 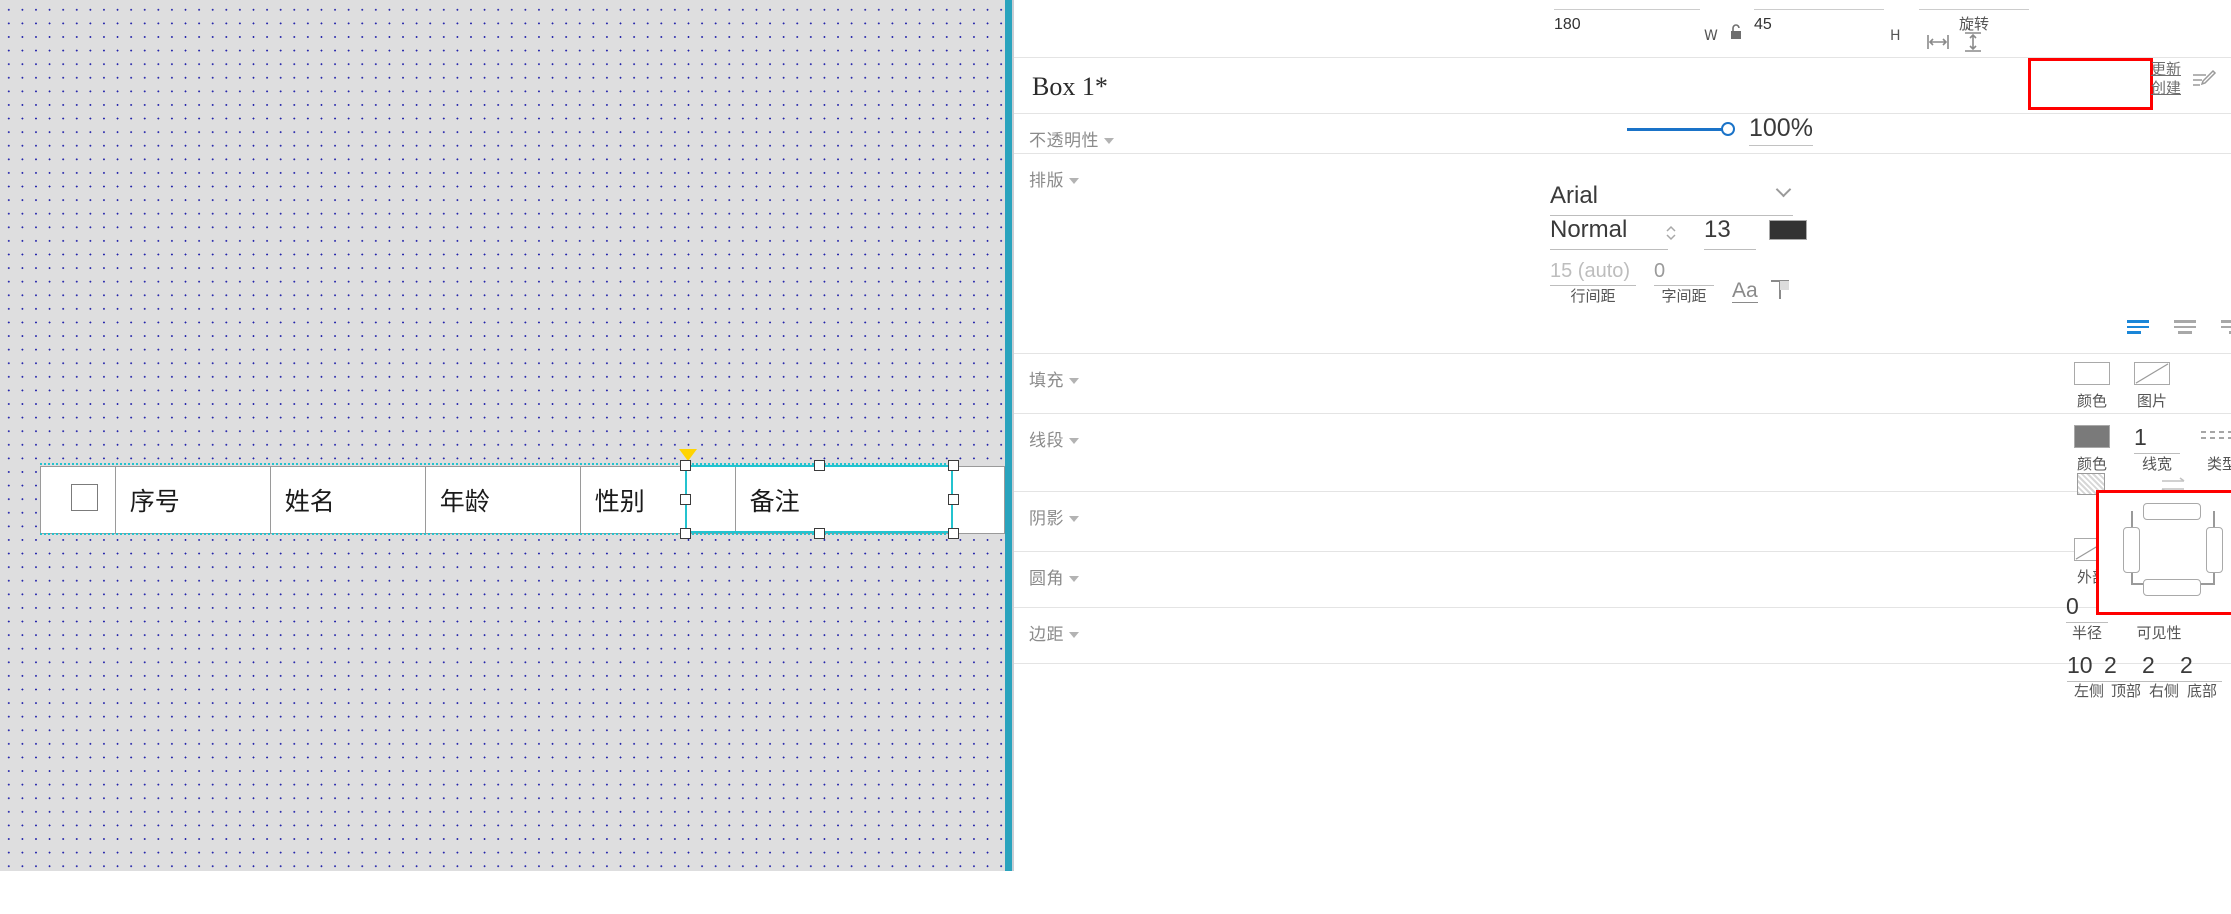 I want to click on resize-handle-w, so click(x=685, y=499).